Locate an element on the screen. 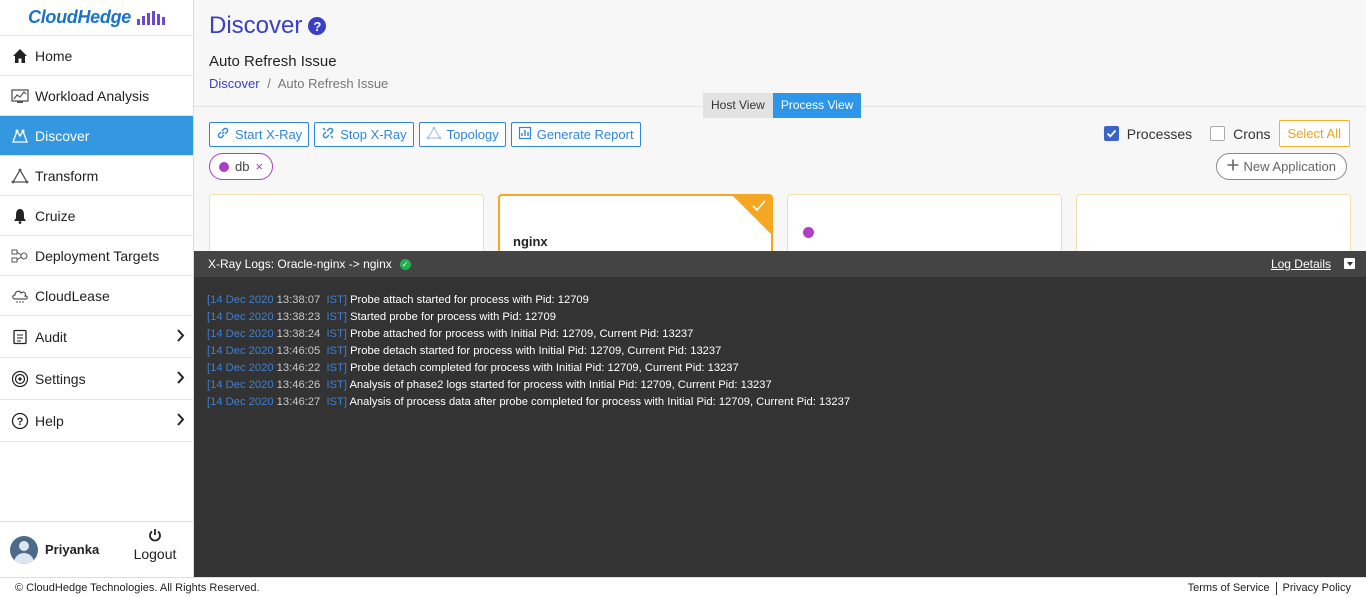  audit-icon is located at coordinates (20, 337).